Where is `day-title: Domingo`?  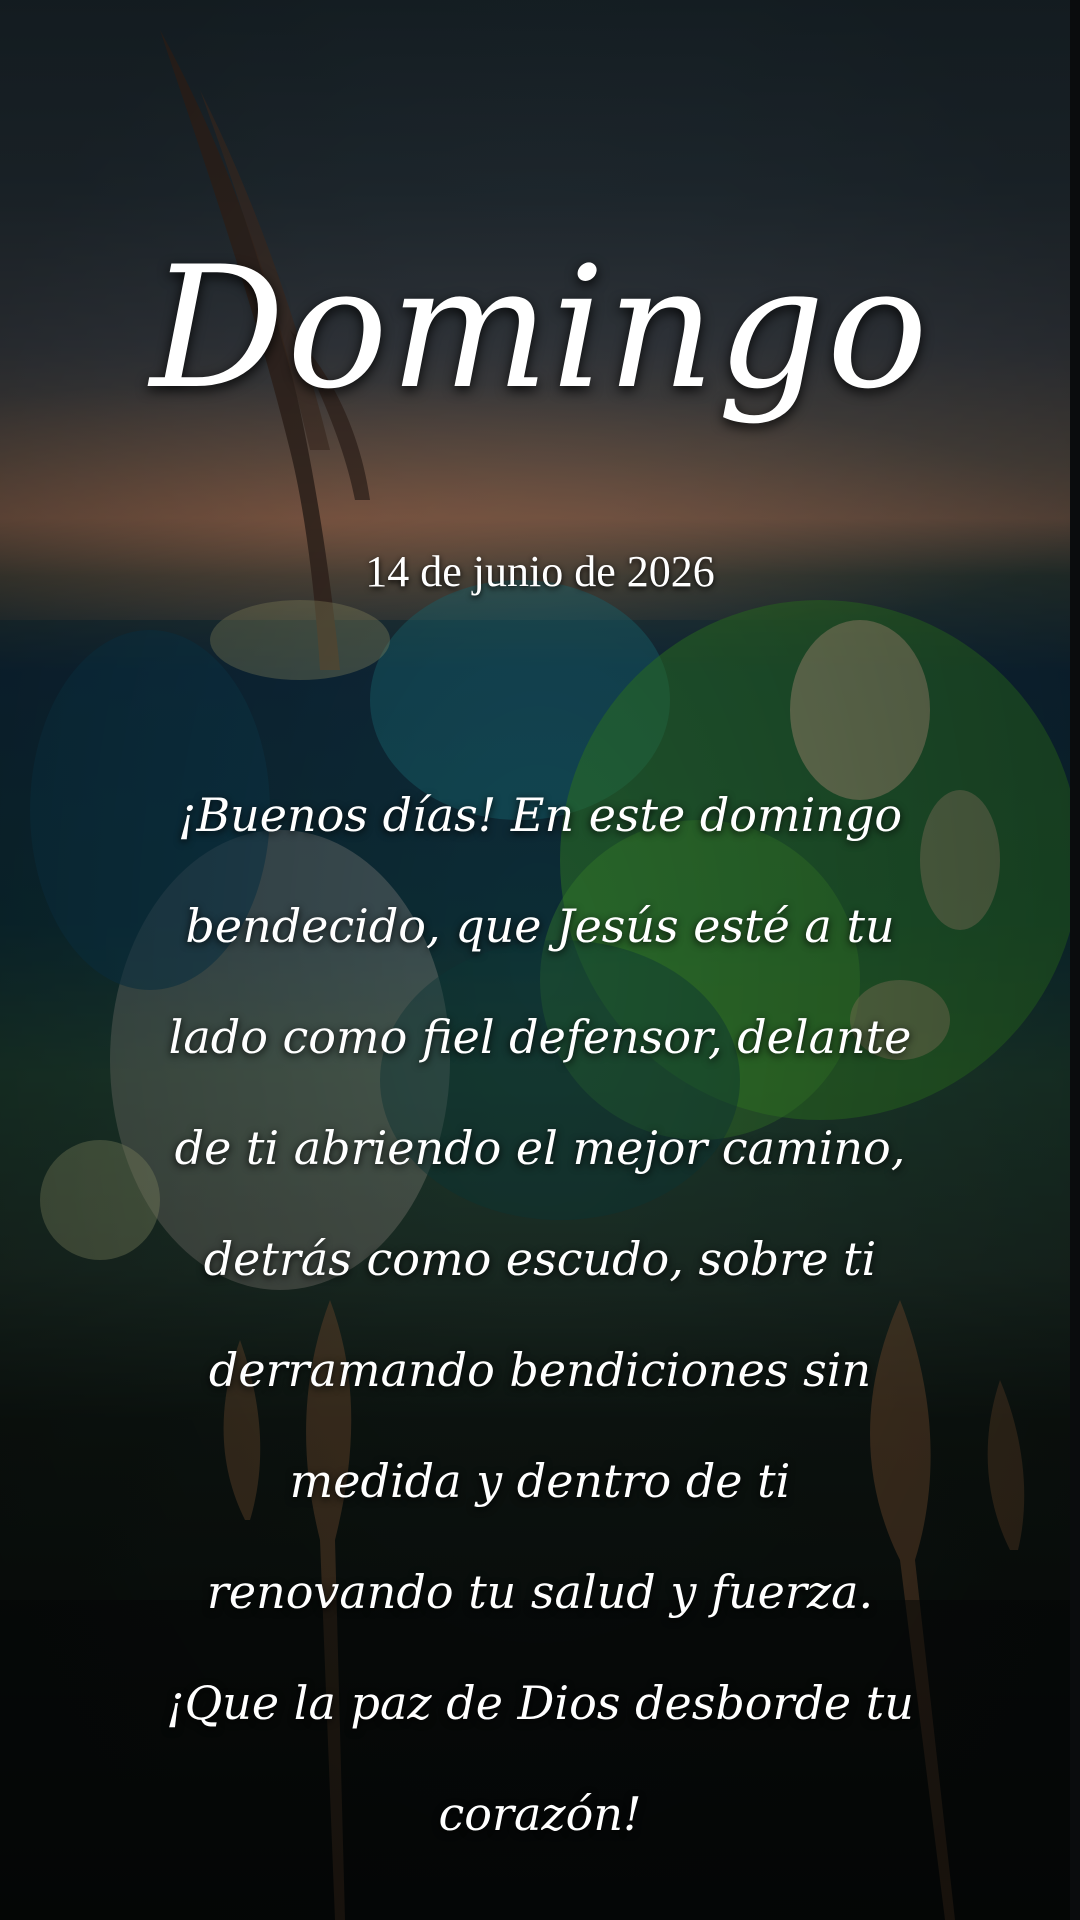 day-title: Domingo is located at coordinates (540, 328).